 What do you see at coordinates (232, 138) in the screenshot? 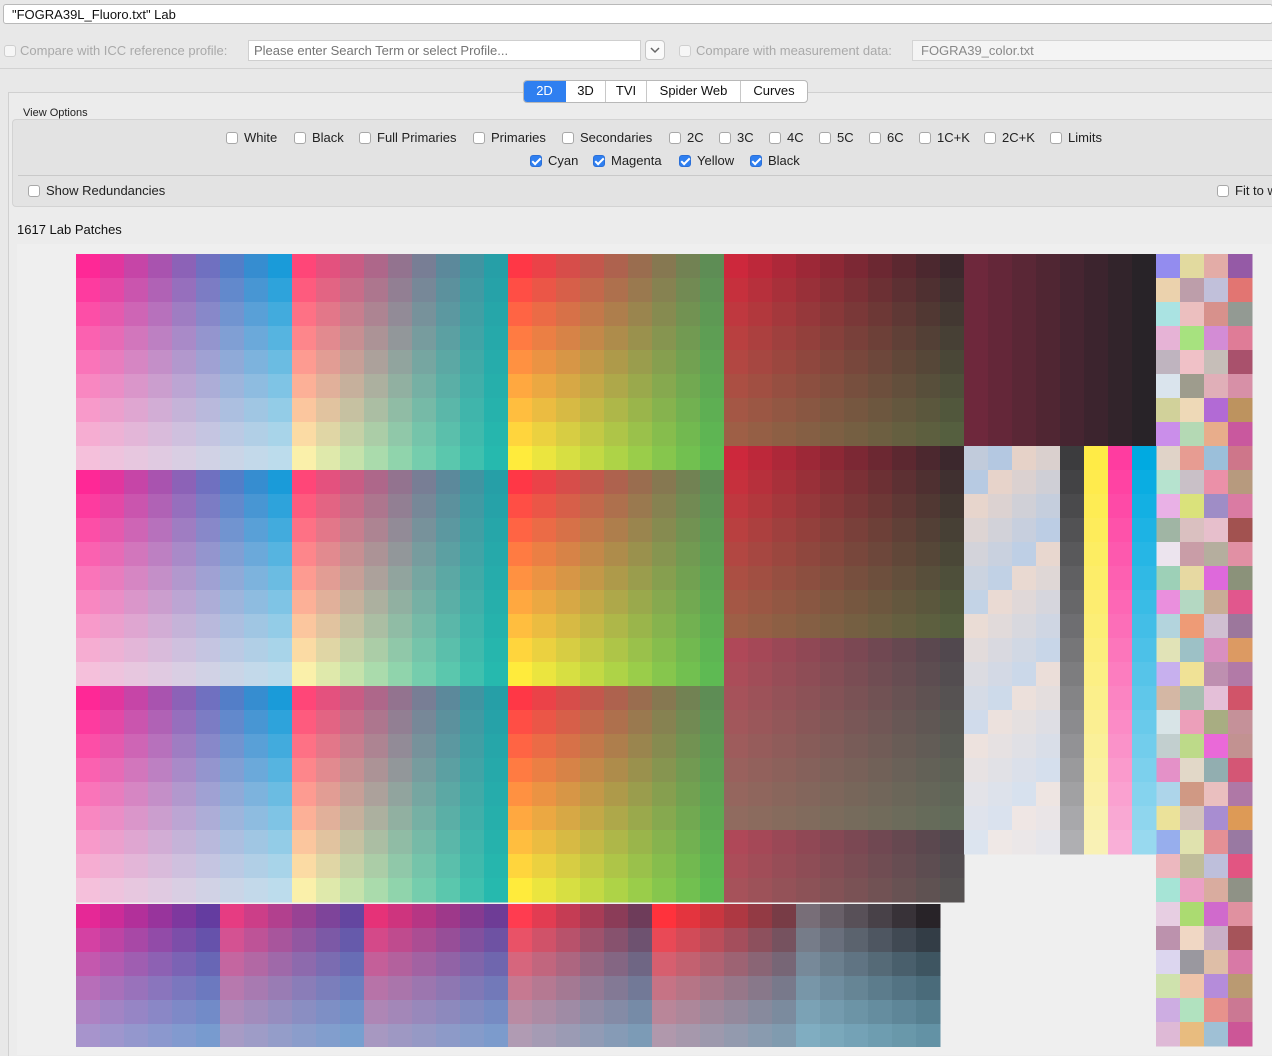
I see `white-checkbox` at bounding box center [232, 138].